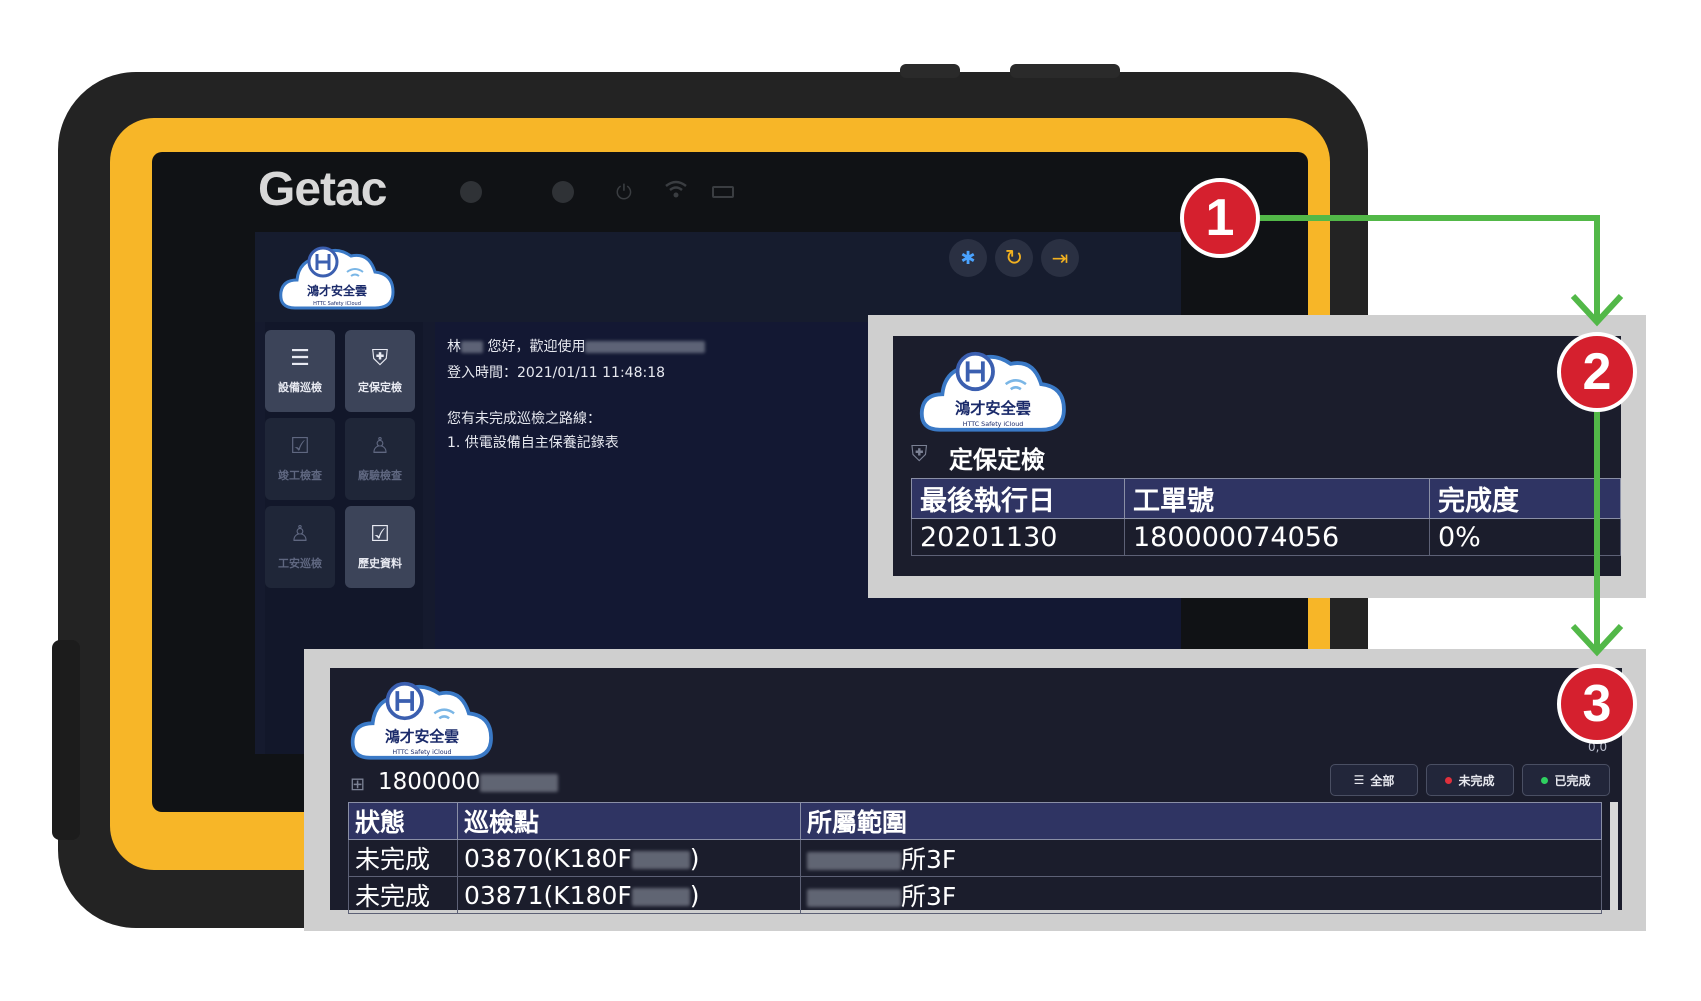  What do you see at coordinates (1597, 372) in the screenshot?
I see `step-marker-2: 2` at bounding box center [1597, 372].